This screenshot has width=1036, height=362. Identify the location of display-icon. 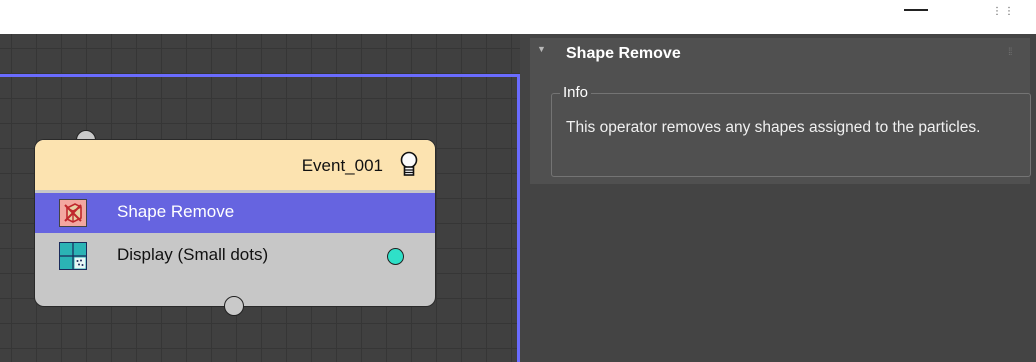
(73, 256).